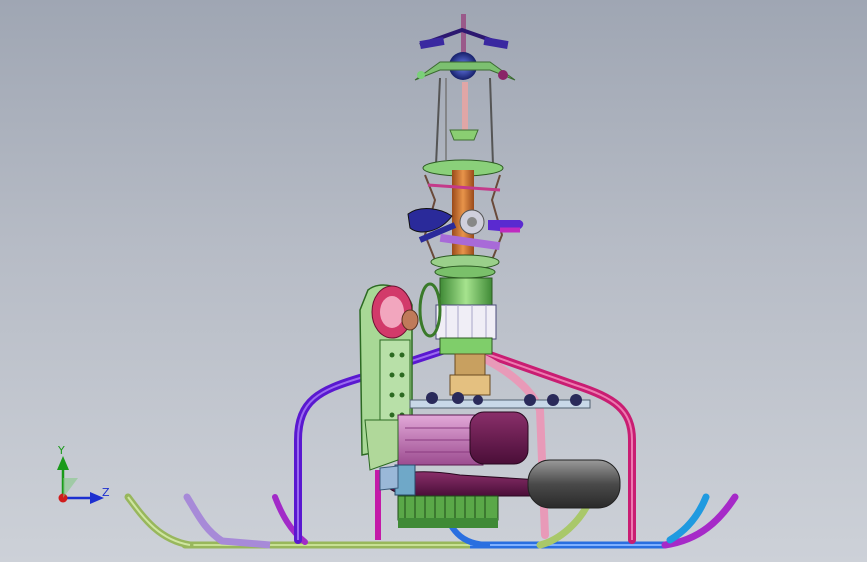 The image size is (867, 562). I want to click on y-axis-label: Y, so click(61, 450).